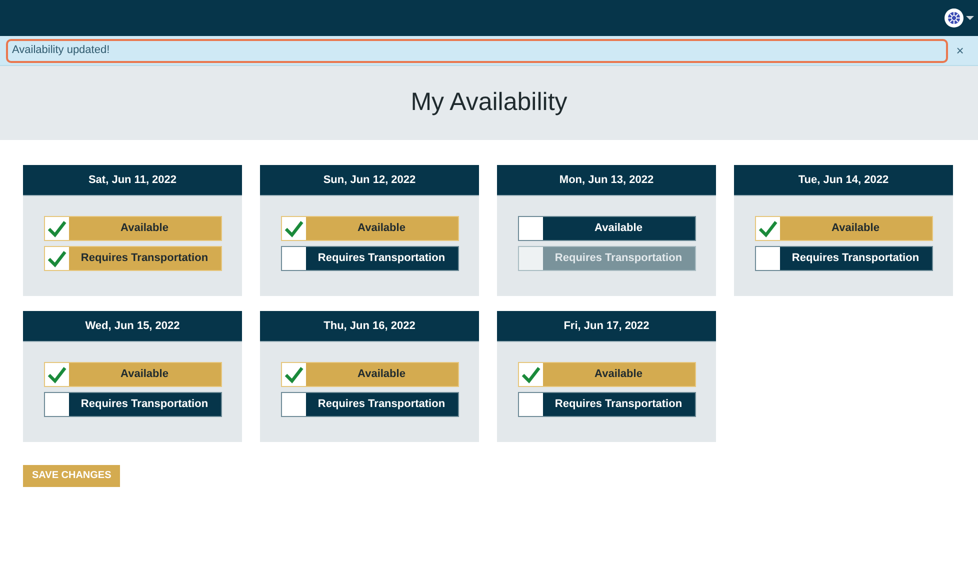 This screenshot has height=570, width=978. What do you see at coordinates (369, 180) in the screenshot?
I see `day-header: Sun, Jun 12, 2022` at bounding box center [369, 180].